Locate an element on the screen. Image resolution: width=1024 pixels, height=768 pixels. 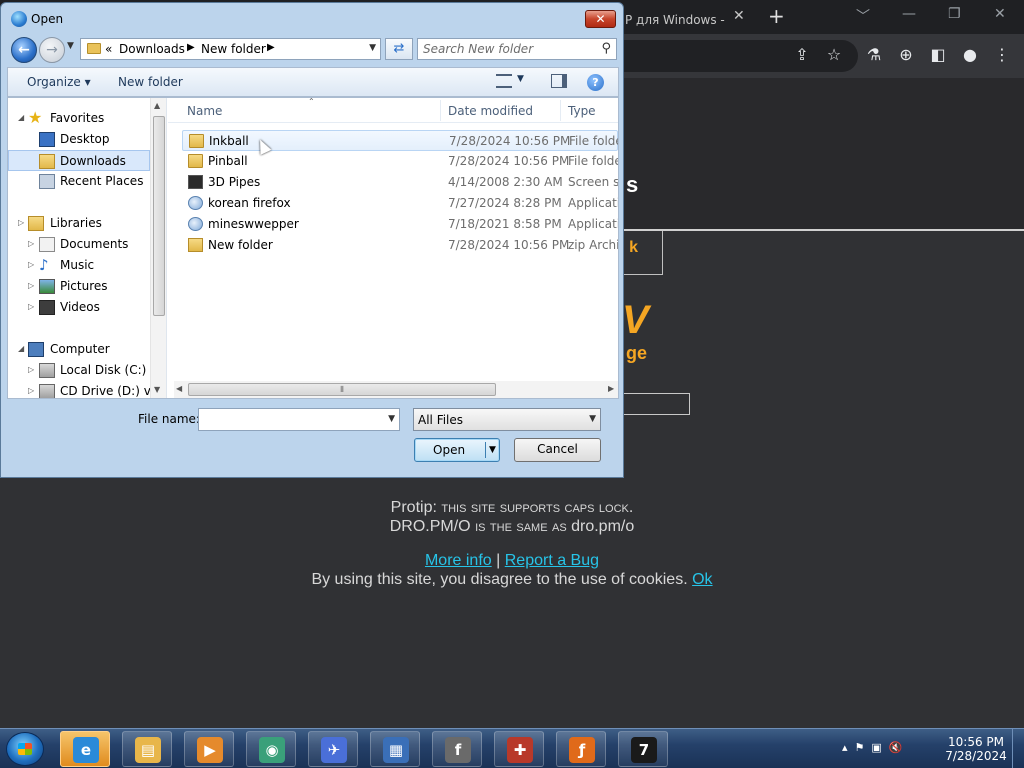
taskbar-button: ✈ is located at coordinates (333, 749).